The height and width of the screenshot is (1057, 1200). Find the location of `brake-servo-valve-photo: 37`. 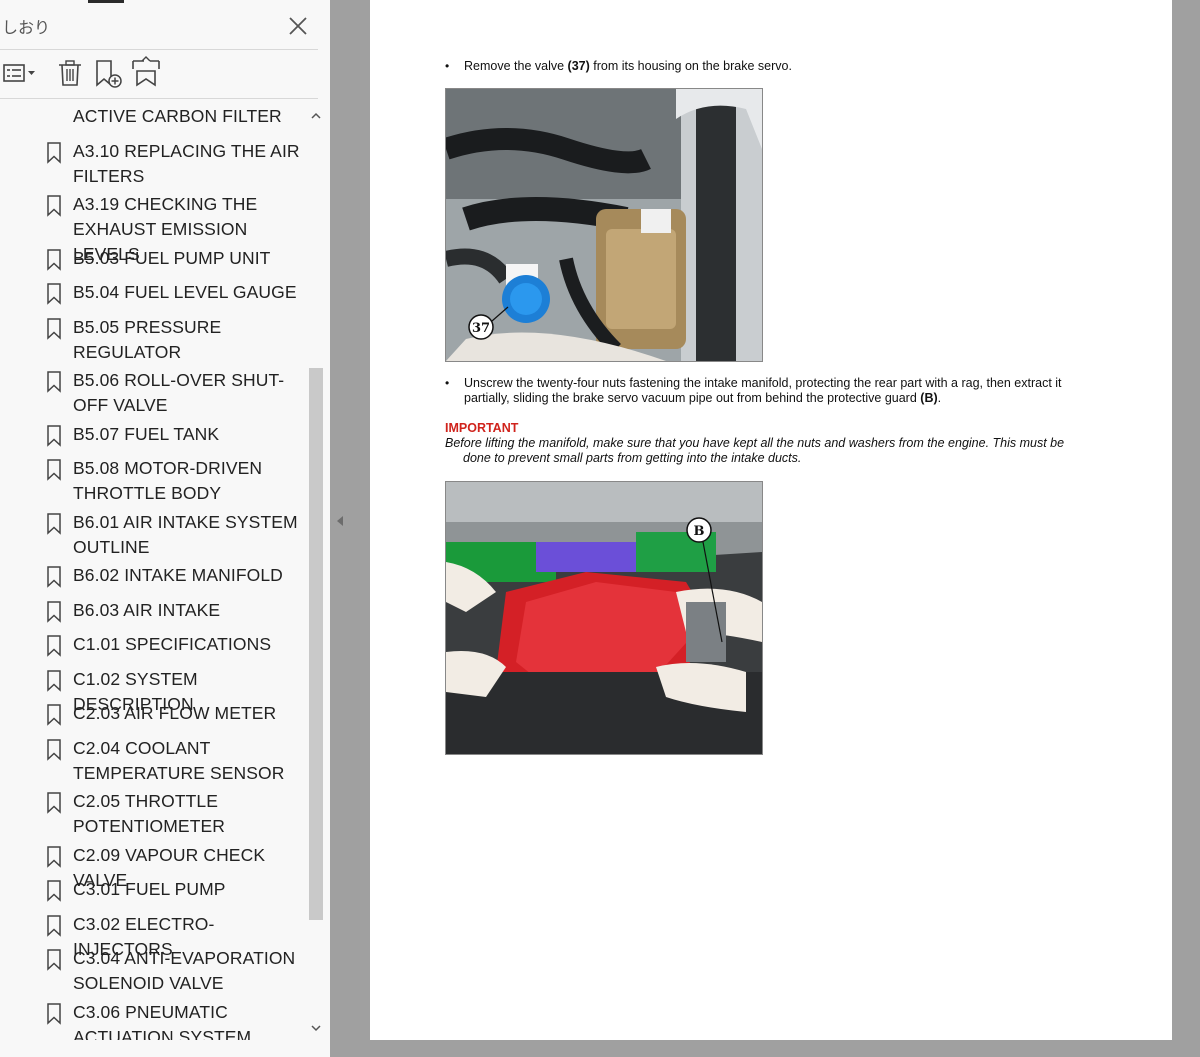

brake-servo-valve-photo: 37 is located at coordinates (604, 225).